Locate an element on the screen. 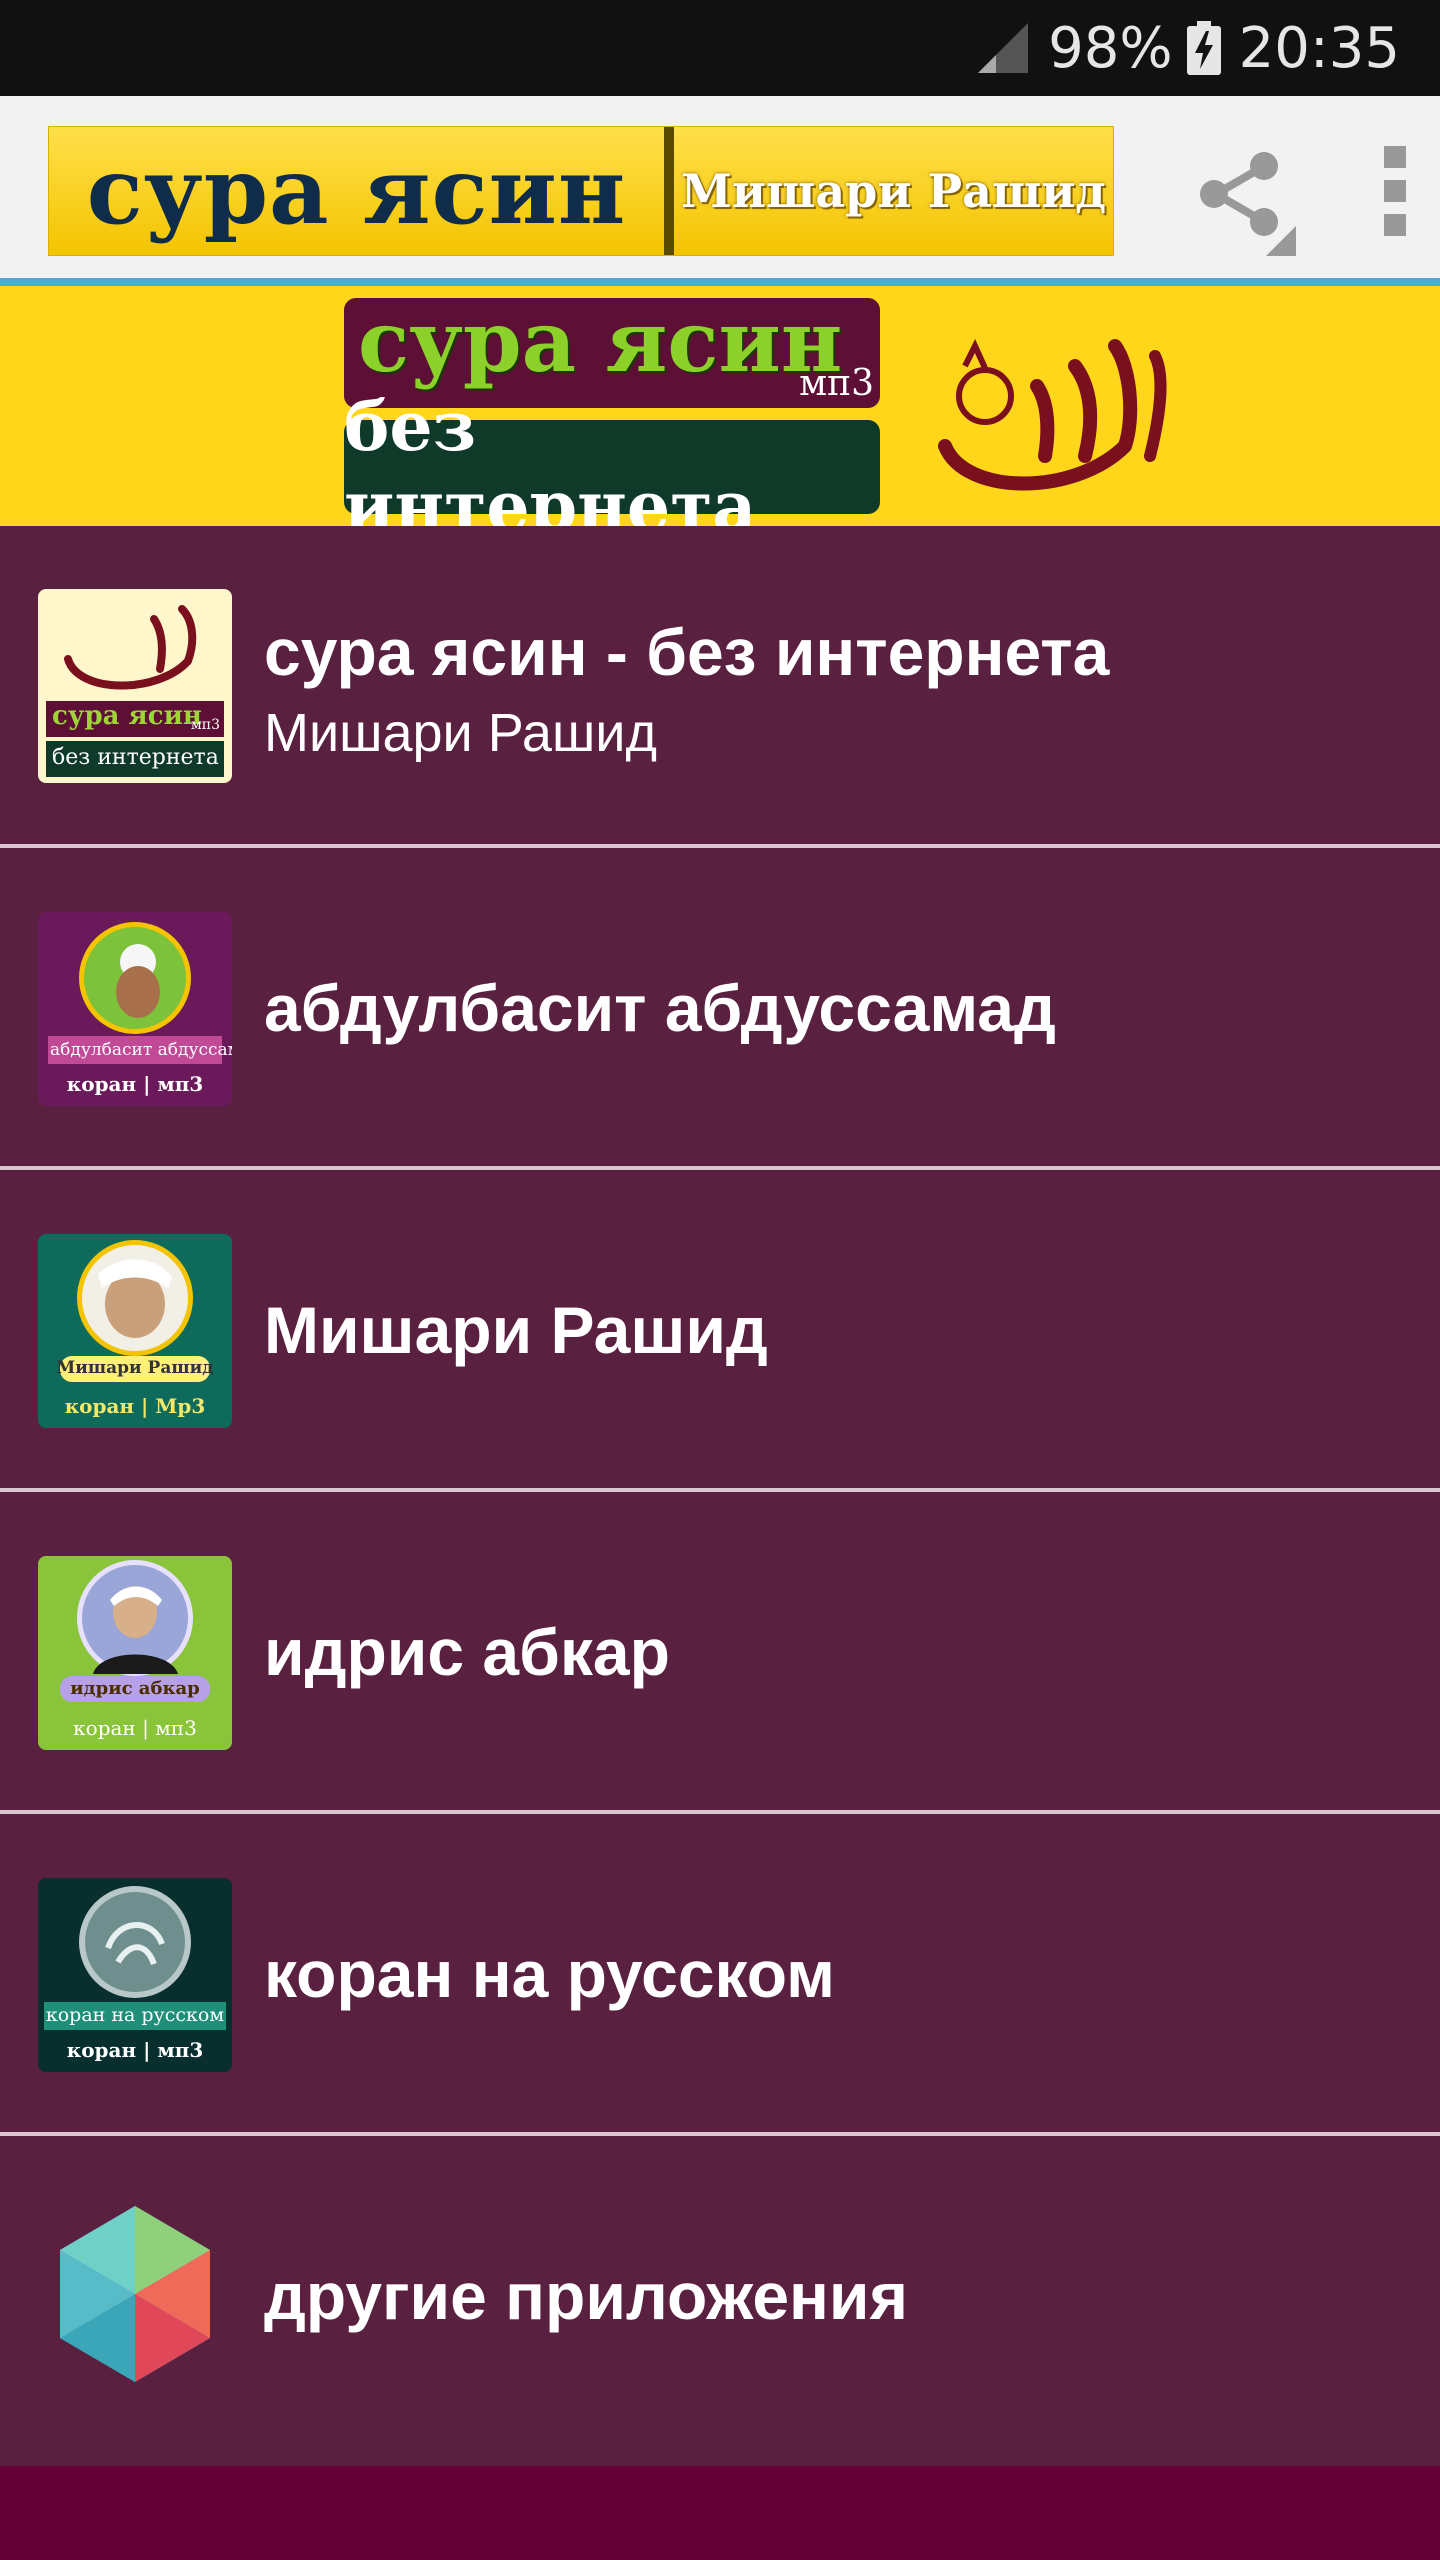  list-item-mishary-rashid: Мишари Рашид коран | Мр3 Мишари Рашид is located at coordinates (720, 1331).